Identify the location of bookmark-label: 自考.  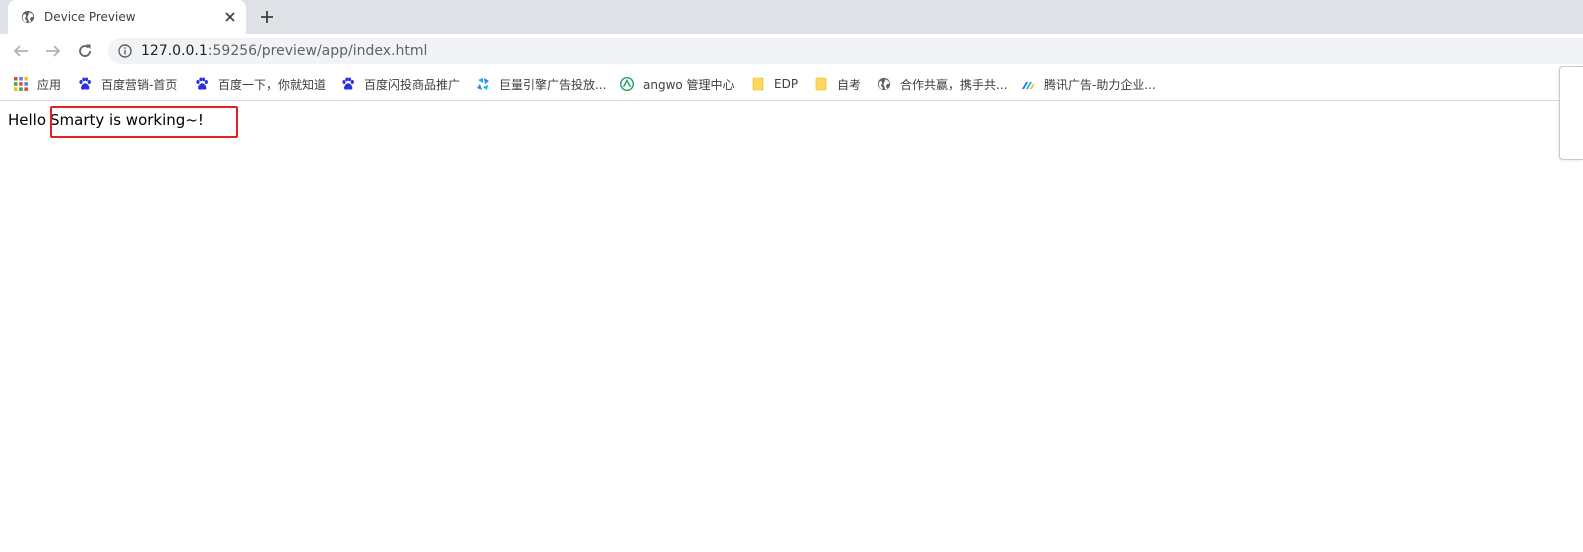
(849, 84).